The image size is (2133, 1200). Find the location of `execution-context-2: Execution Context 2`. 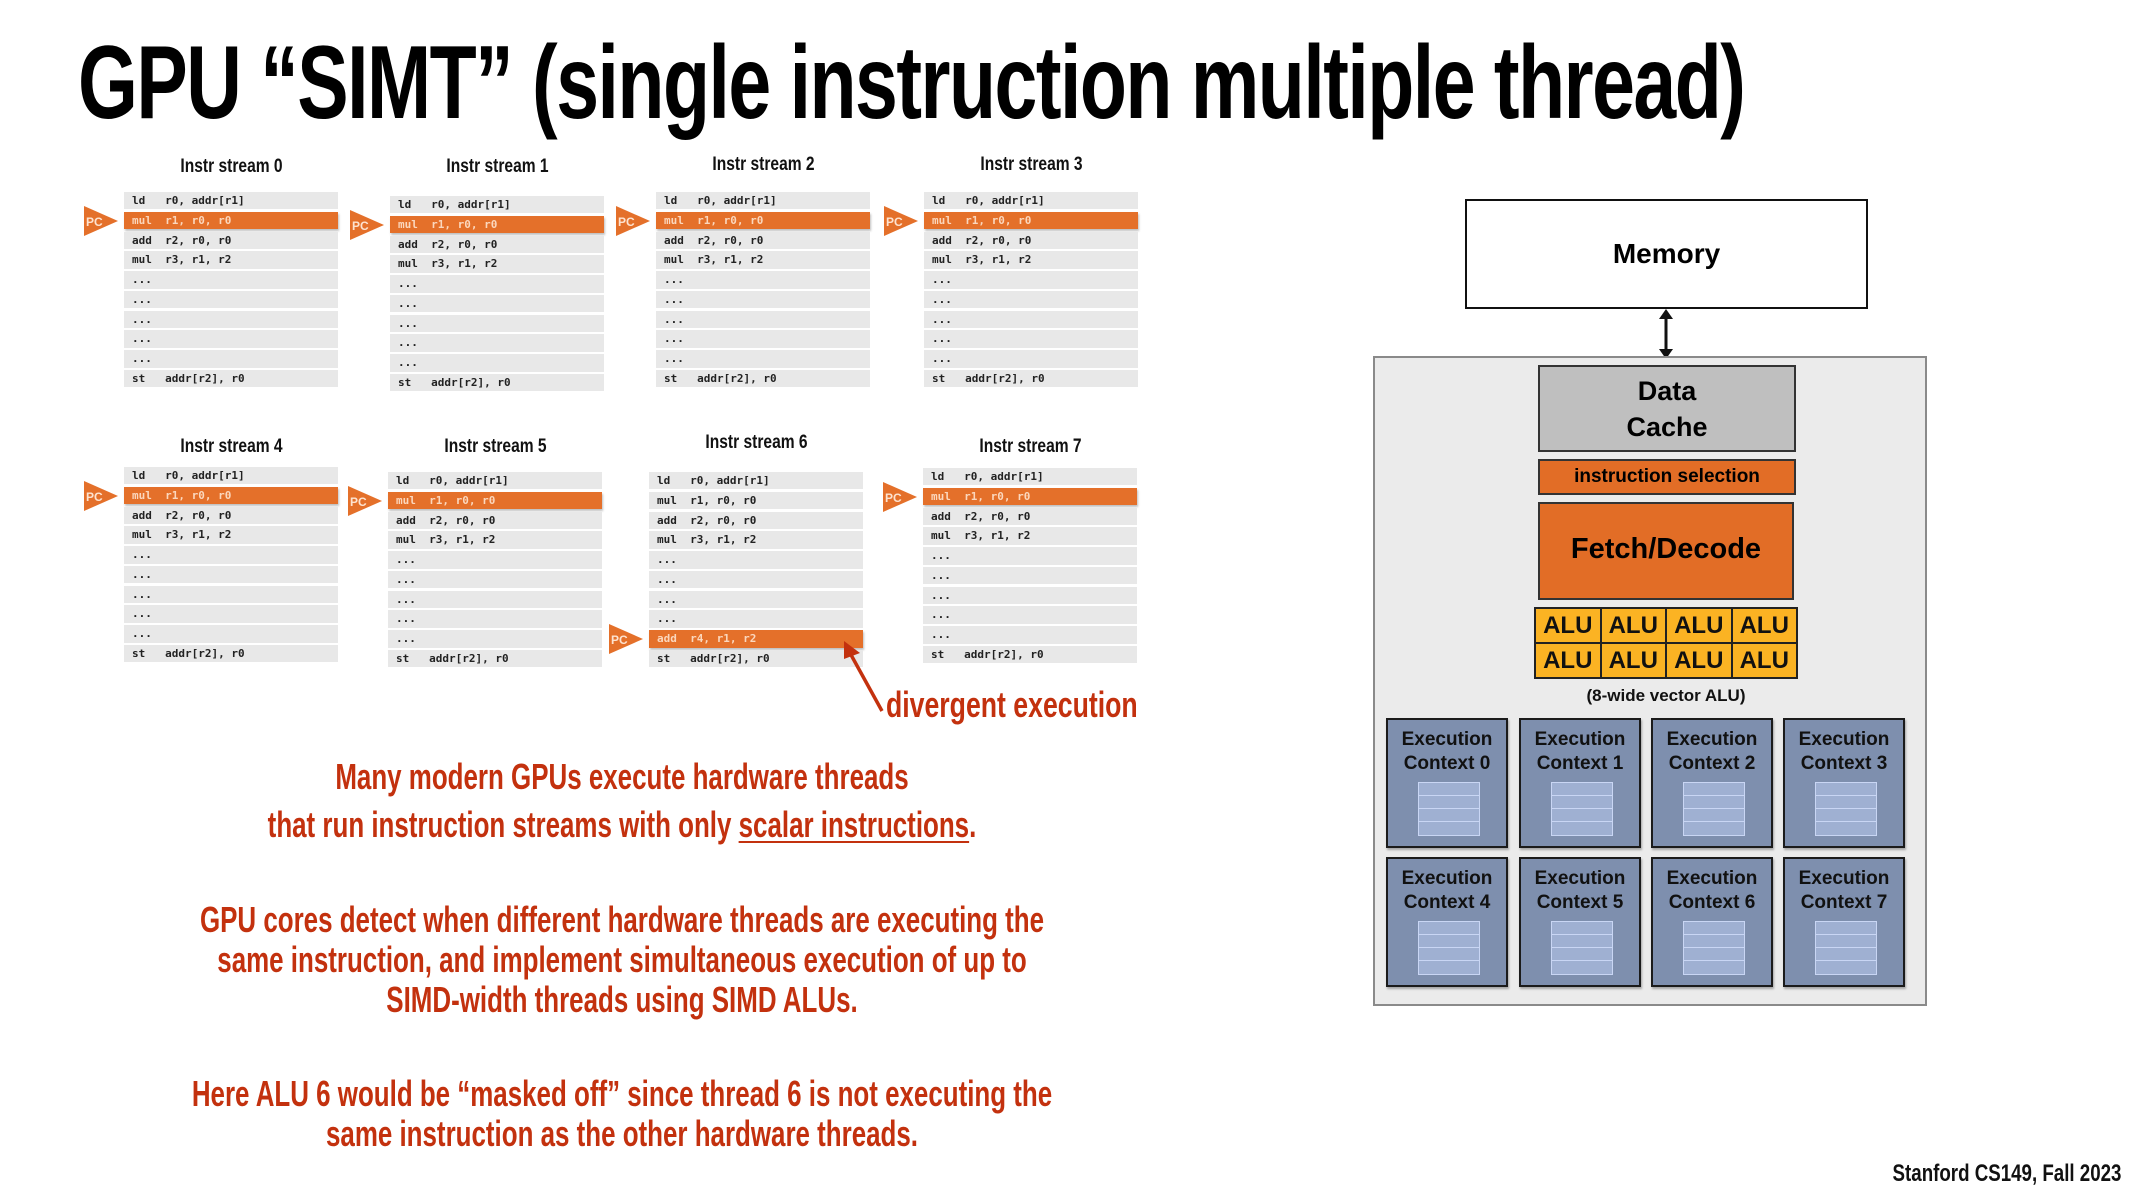

execution-context-2: Execution Context 2 is located at coordinates (1712, 783).